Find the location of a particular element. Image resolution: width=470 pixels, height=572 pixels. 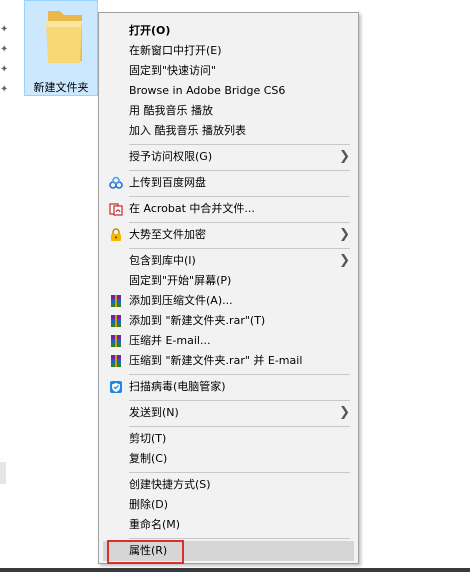

menu-label: 创建快捷方式(S) is located at coordinates (170, 484).